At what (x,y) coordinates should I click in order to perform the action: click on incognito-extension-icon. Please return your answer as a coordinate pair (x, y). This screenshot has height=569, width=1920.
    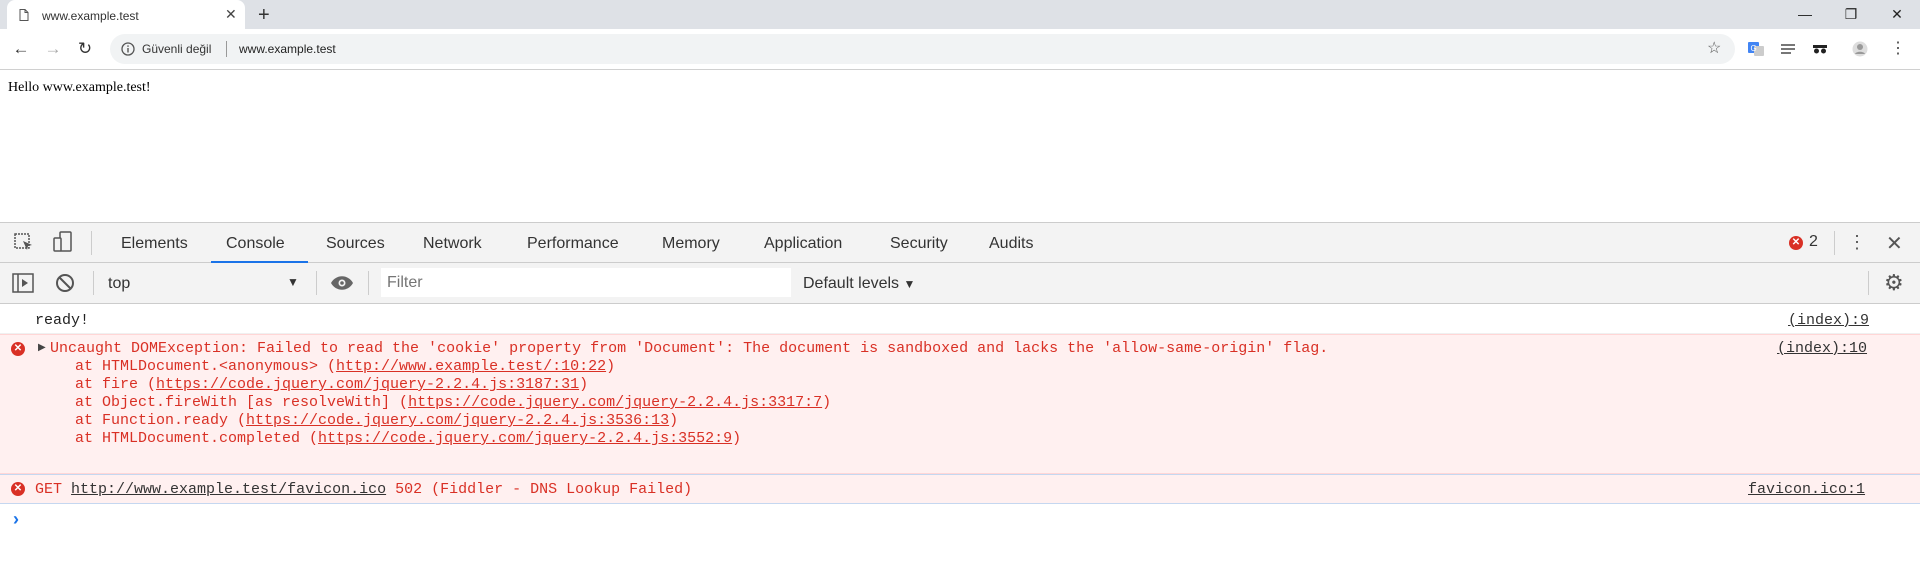
    Looking at the image, I should click on (1820, 49).